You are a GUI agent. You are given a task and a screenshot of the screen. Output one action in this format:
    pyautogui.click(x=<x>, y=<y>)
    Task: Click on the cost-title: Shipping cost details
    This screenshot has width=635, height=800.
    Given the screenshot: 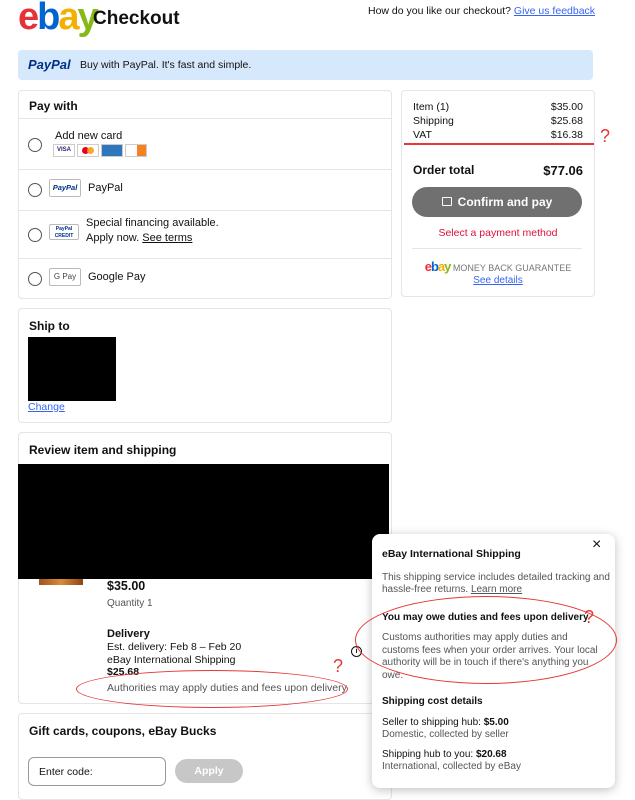 What is the action you would take?
    pyautogui.click(x=432, y=701)
    